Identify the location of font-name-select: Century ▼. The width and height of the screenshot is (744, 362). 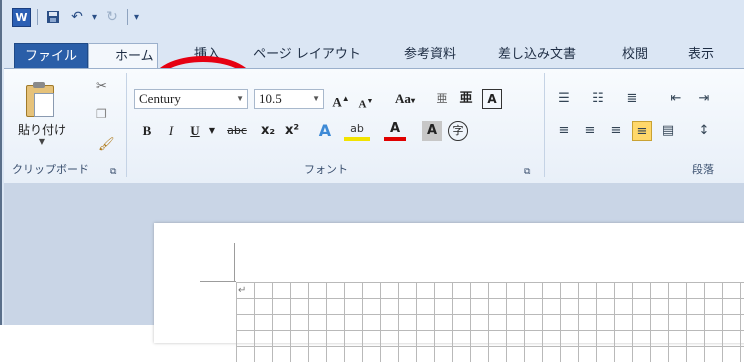
(191, 99).